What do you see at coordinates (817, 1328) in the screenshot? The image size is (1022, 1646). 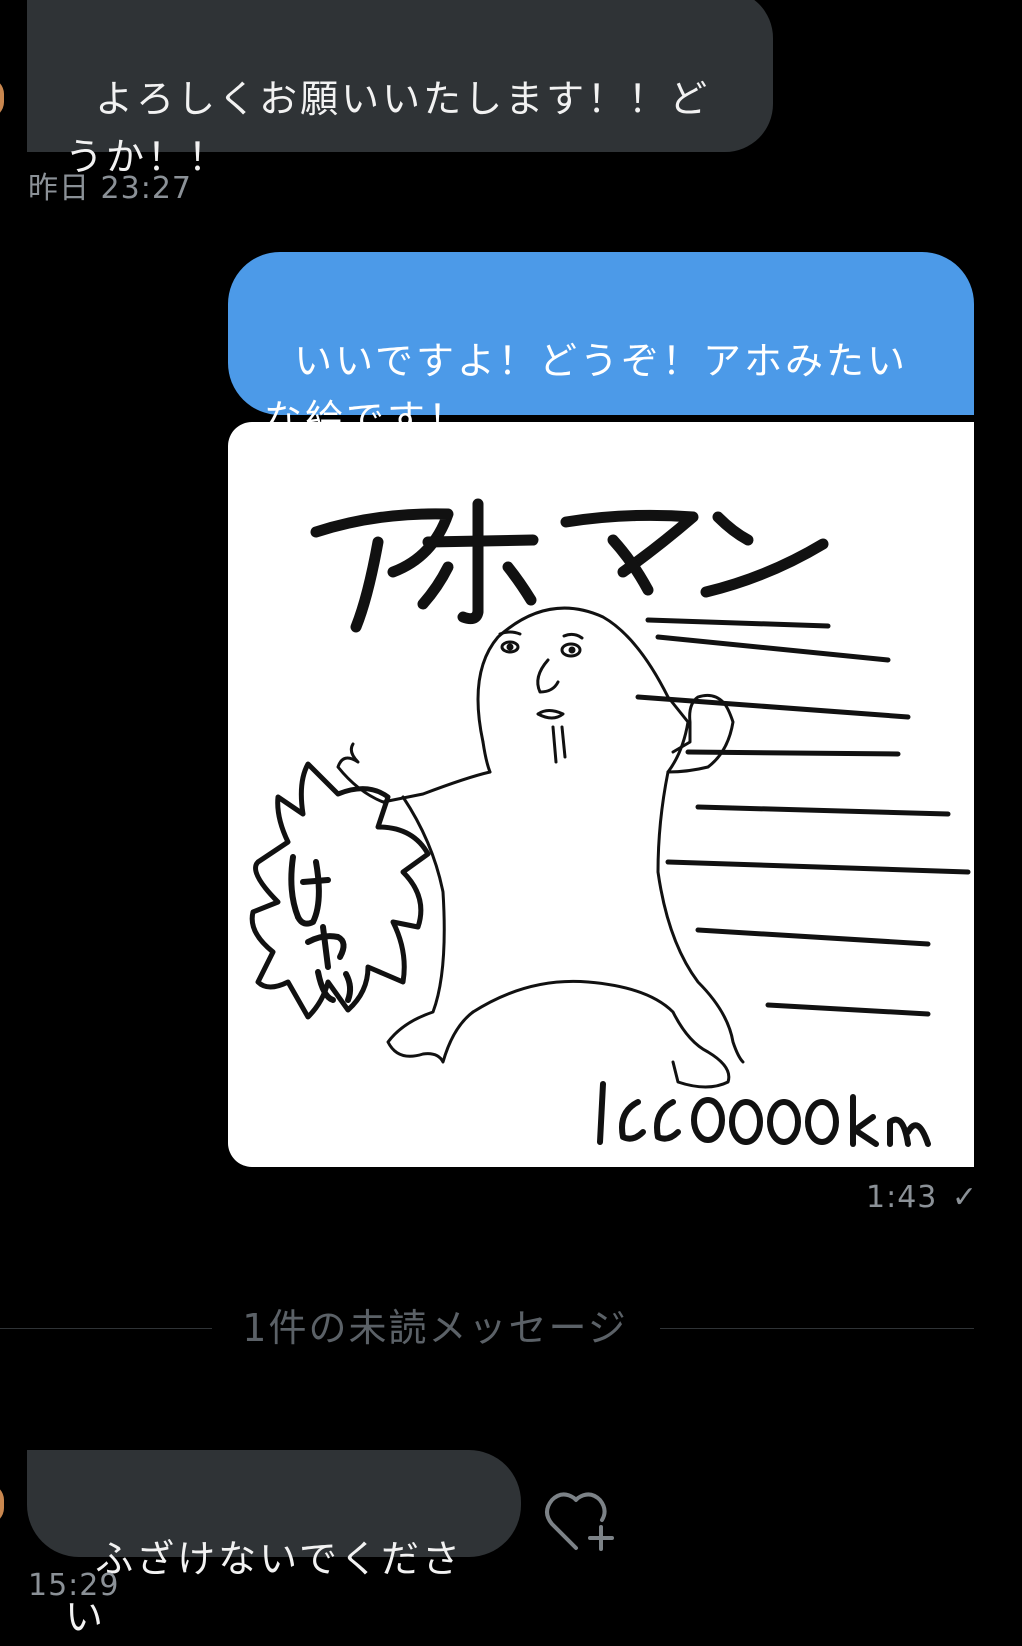 I see `unread-divider-line-right` at bounding box center [817, 1328].